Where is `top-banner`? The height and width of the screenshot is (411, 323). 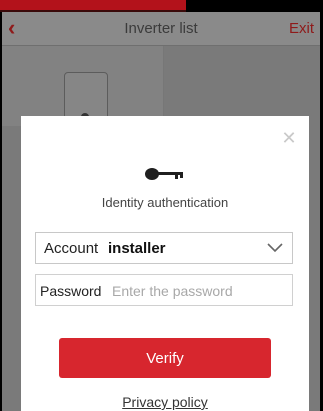 top-banner is located at coordinates (93, 6).